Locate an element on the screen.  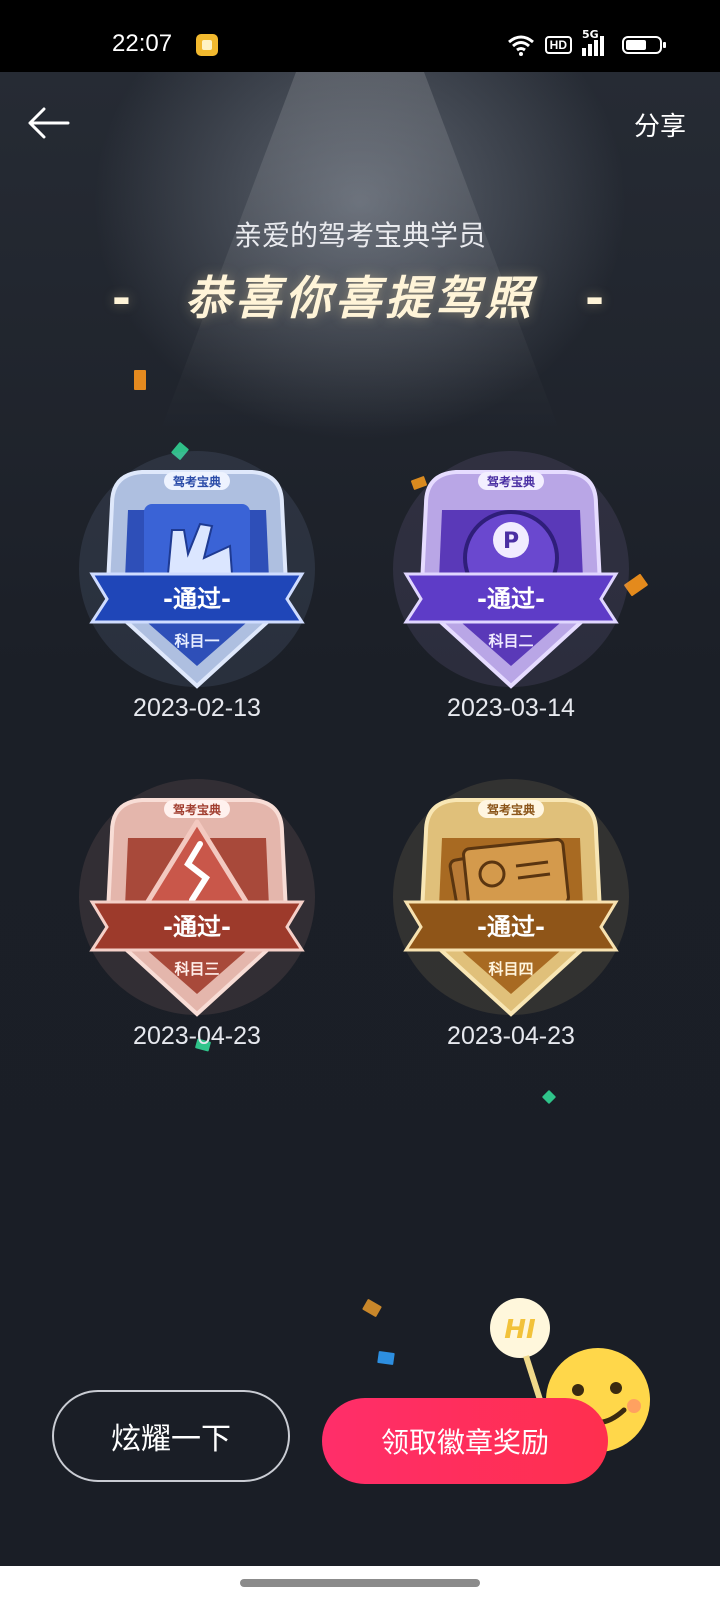
badge-subject: 科目三 is located at coordinates (196, 969).